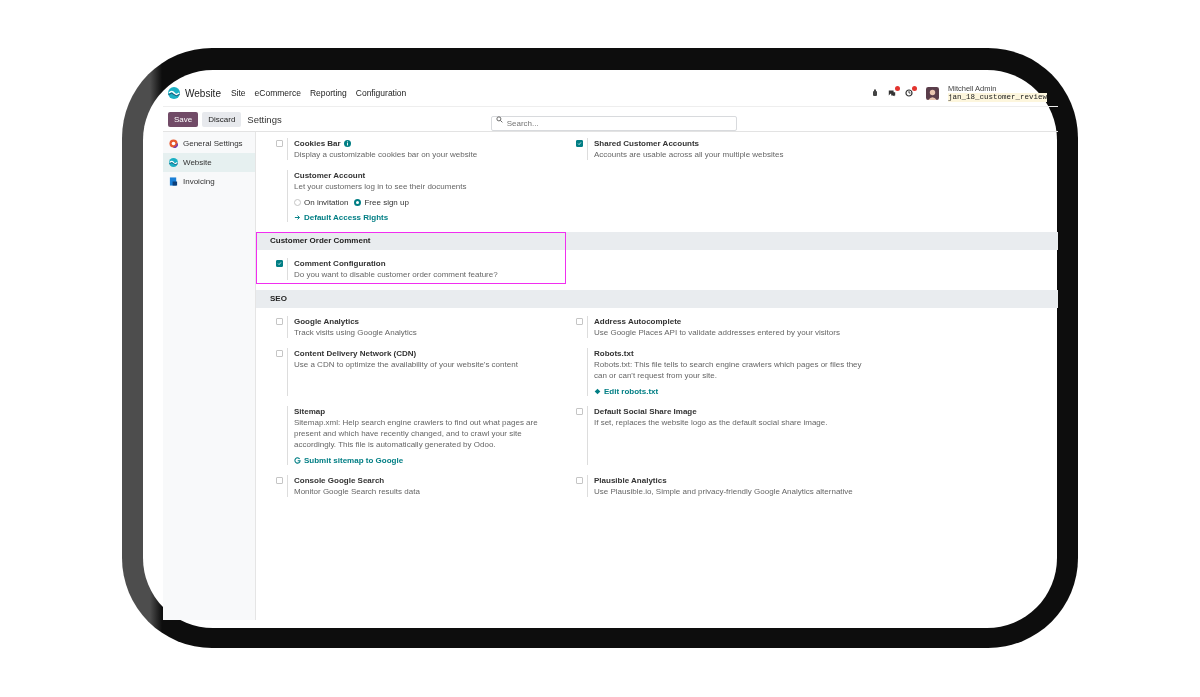 The height and width of the screenshot is (697, 1200). Describe the element at coordinates (183, 119) in the screenshot. I see `save-button: Save` at that location.